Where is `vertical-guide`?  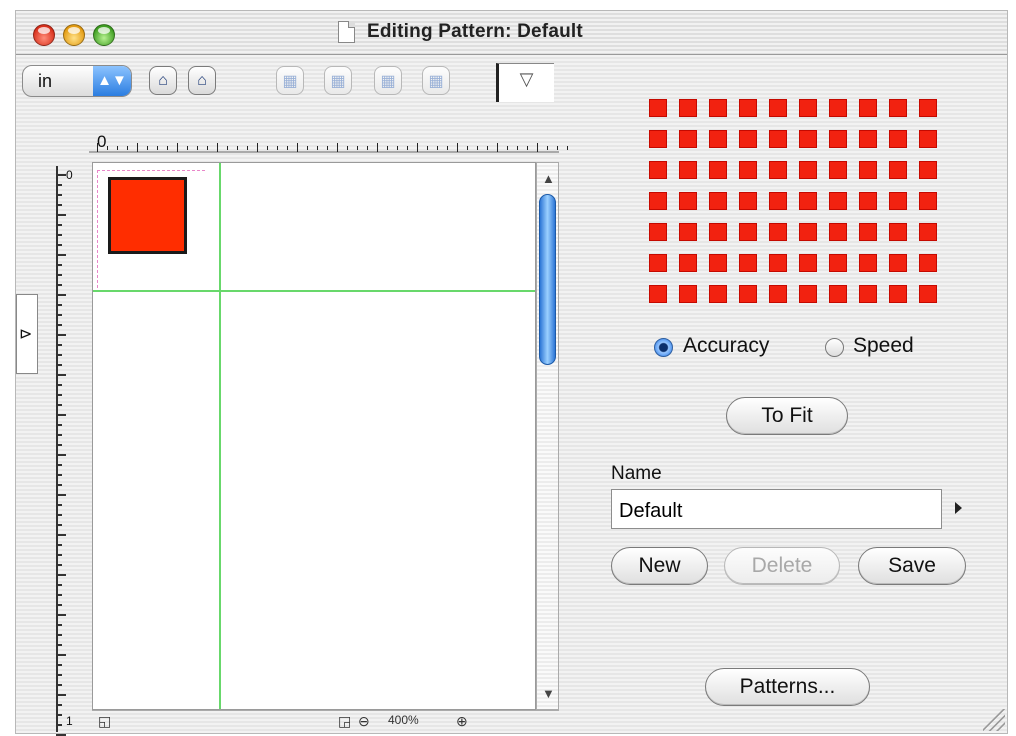 vertical-guide is located at coordinates (220, 436).